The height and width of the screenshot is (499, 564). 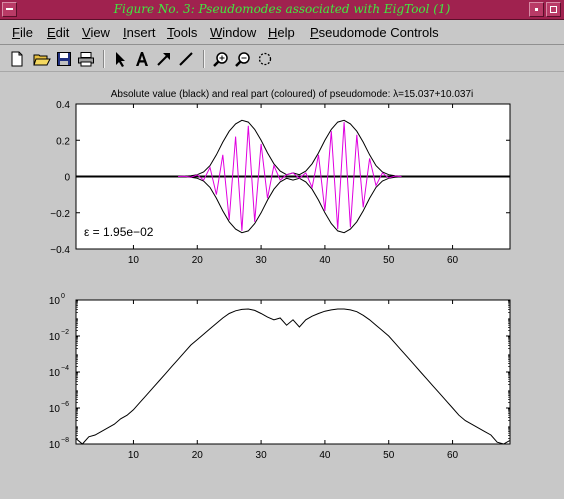 I want to click on zoom-out-icon, so click(x=242, y=59).